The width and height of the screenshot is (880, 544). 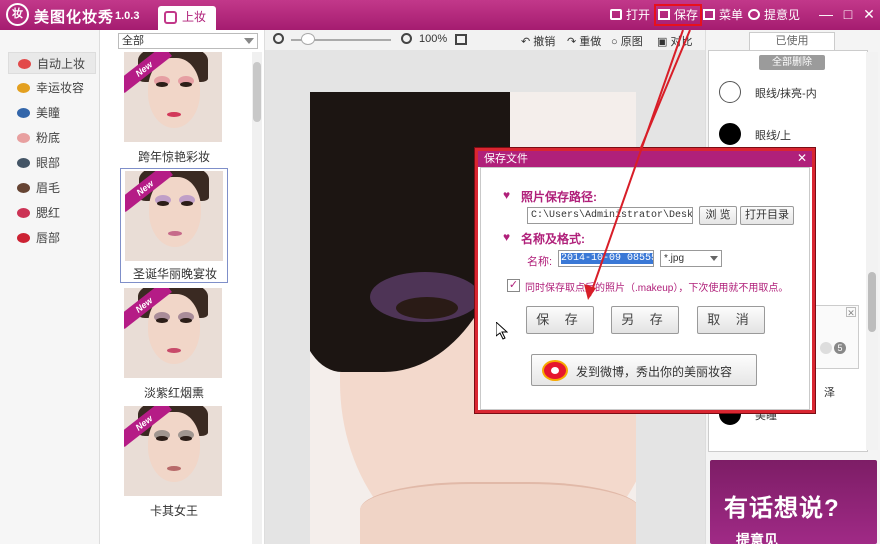 What do you see at coordinates (544, 238) in the screenshot?
I see `name-format-heading: ♥ 名称及格式:` at bounding box center [544, 238].